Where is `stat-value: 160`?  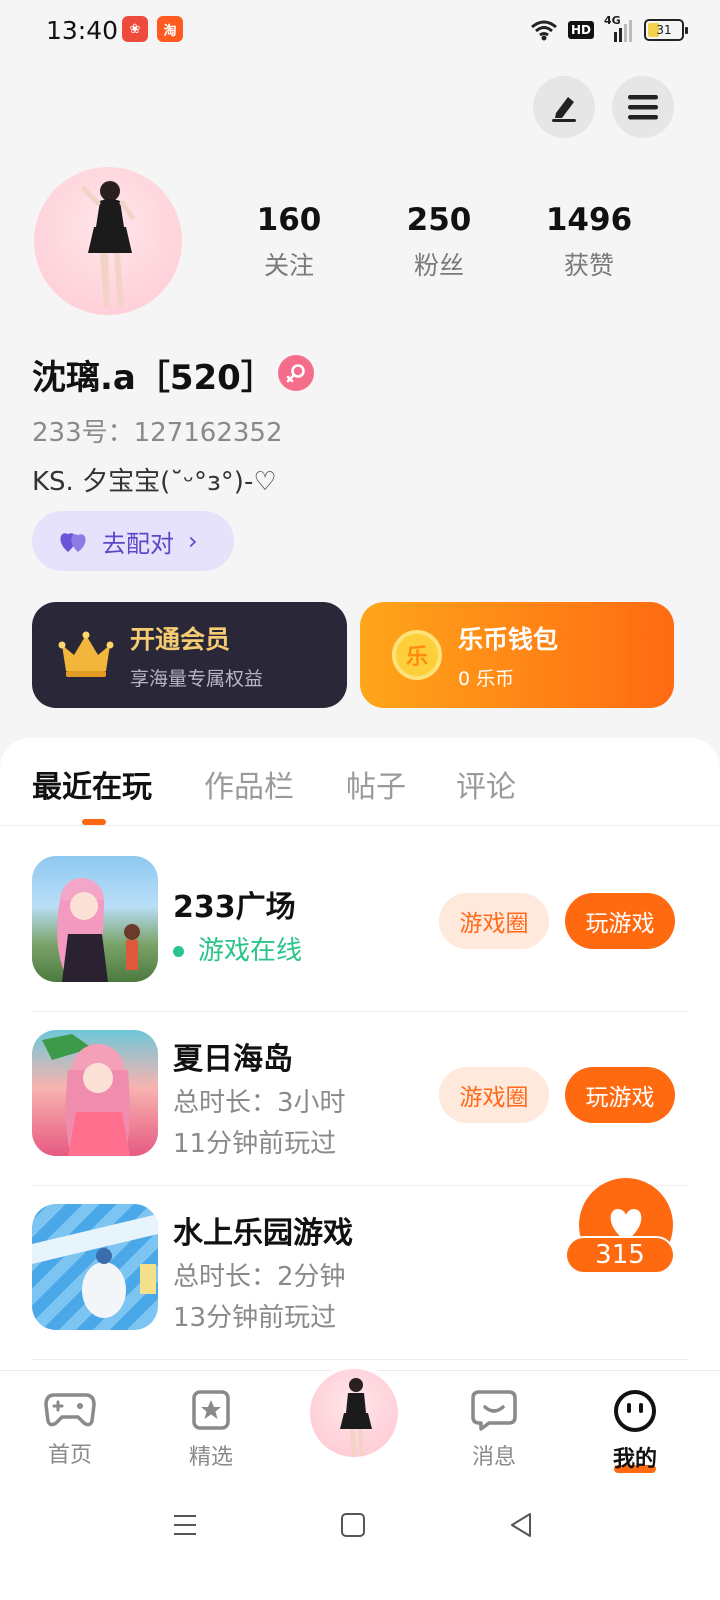 stat-value: 160 is located at coordinates (289, 220).